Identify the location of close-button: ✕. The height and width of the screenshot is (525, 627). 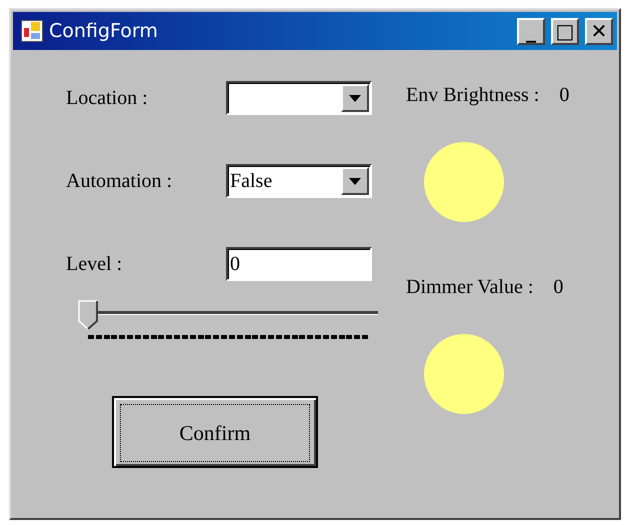
(599, 31).